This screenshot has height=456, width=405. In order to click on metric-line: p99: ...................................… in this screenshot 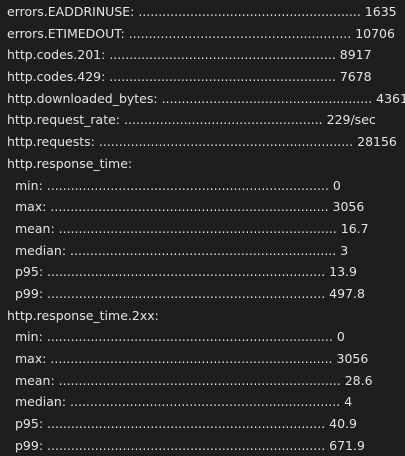, I will do `click(190, 293)`.